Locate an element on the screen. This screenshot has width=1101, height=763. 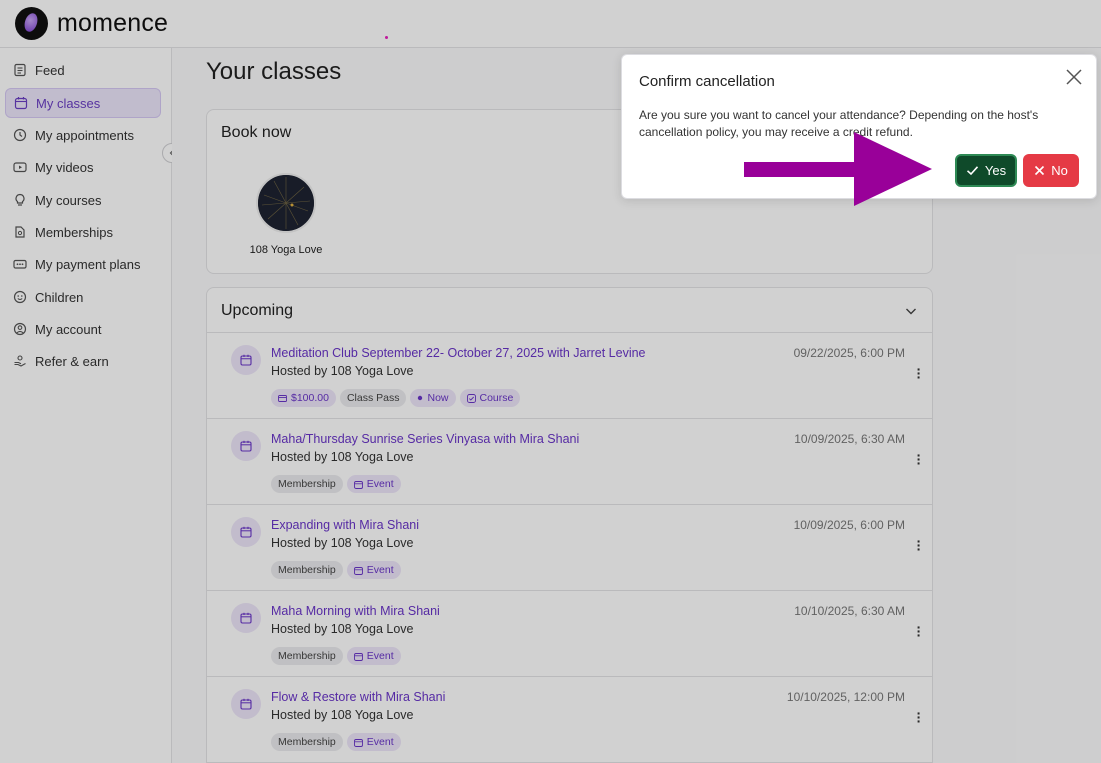
close-icon is located at coordinates (1074, 77).